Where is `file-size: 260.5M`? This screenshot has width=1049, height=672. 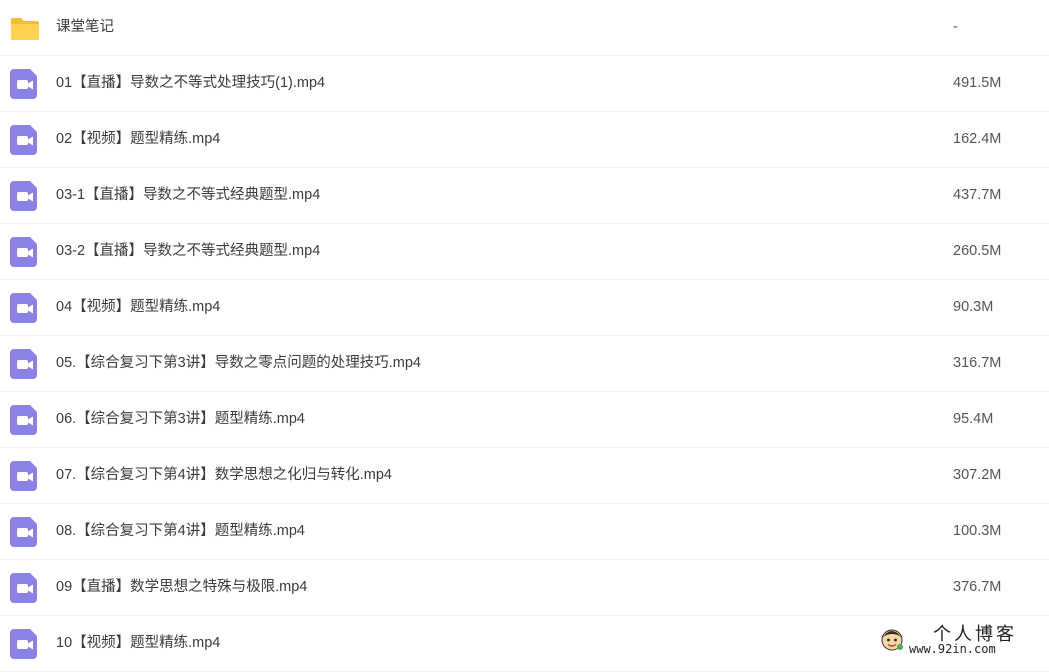 file-size: 260.5M is located at coordinates (977, 251).